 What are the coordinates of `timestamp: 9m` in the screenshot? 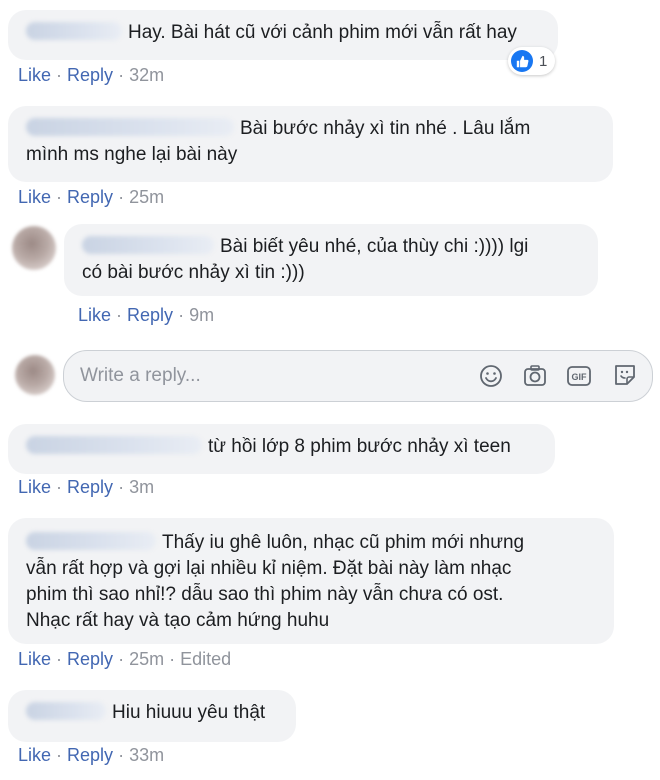 It's located at (201, 315).